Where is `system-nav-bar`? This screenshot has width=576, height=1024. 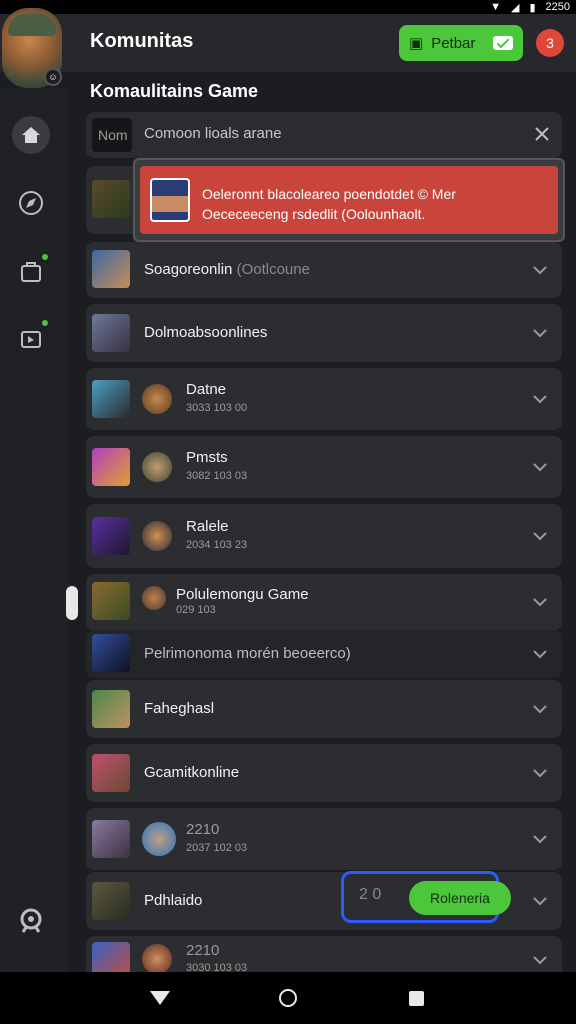
system-nav-bar is located at coordinates (288, 998).